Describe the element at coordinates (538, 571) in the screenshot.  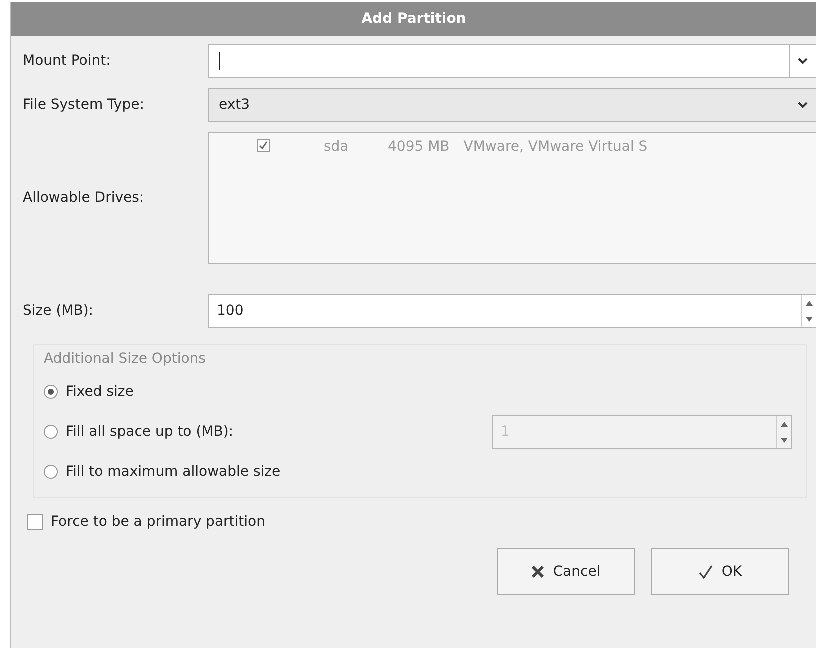
I see `cancel-icon` at that location.